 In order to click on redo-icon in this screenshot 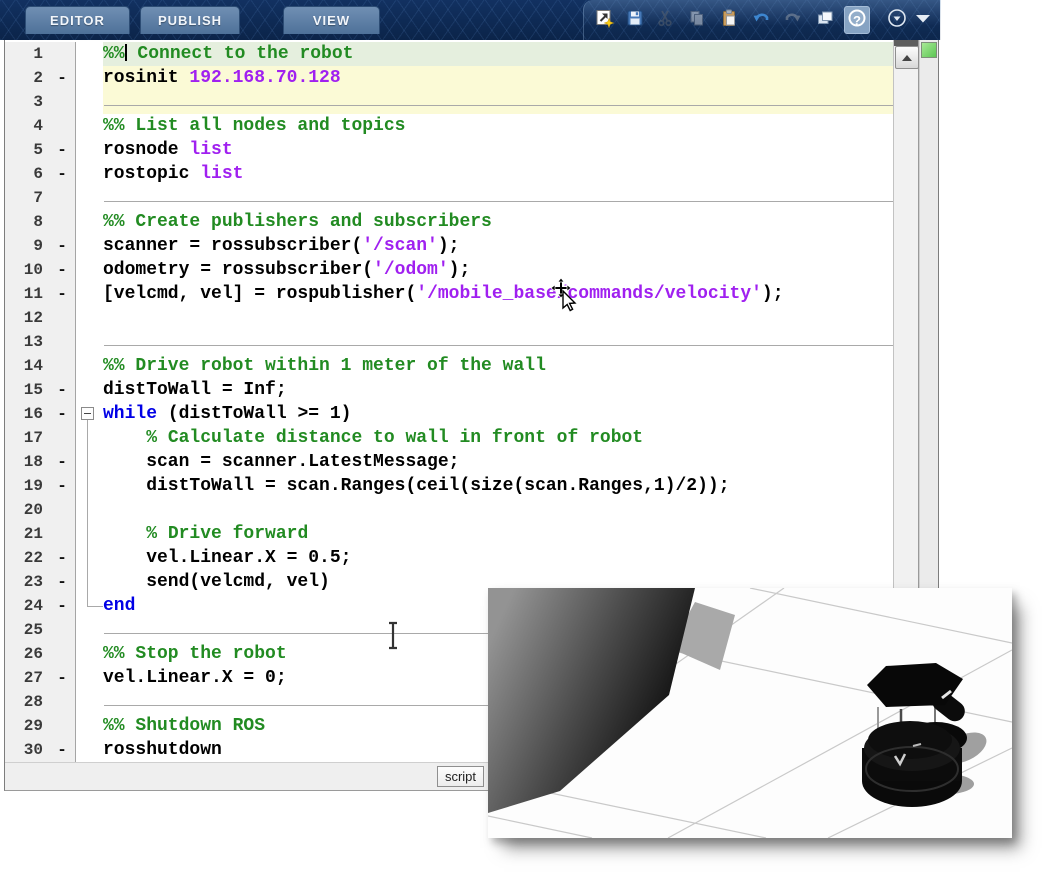, I will do `click(793, 20)`.